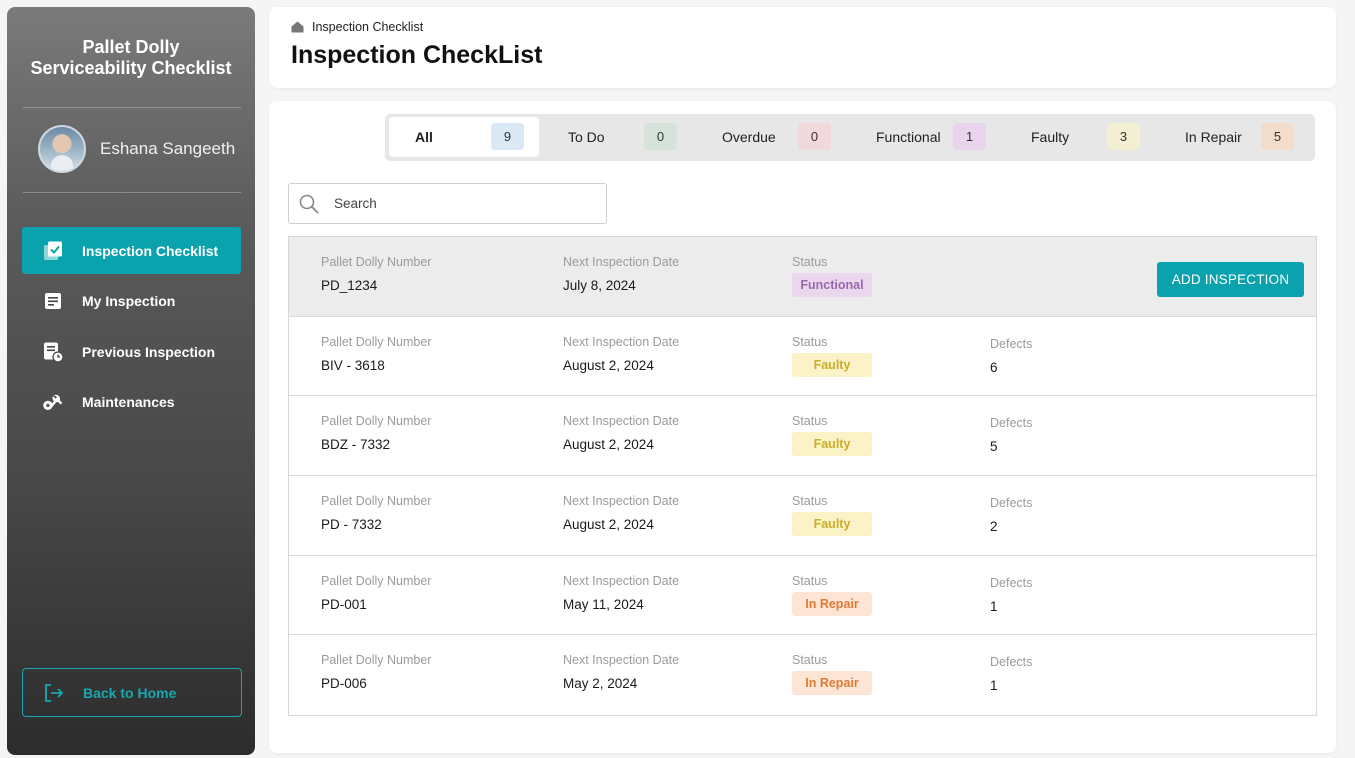  I want to click on sidebar-item-label: My Inspection, so click(129, 301).